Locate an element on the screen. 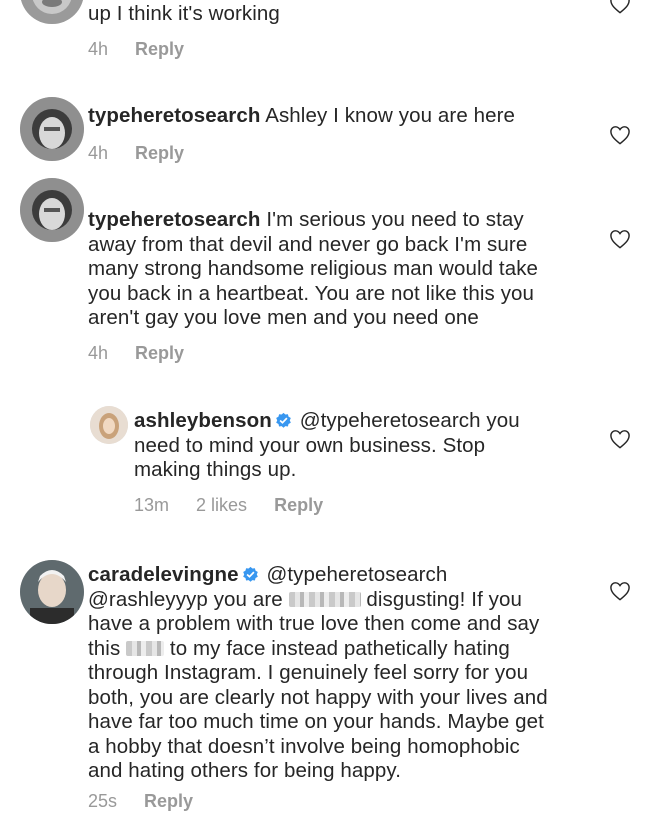 This screenshot has height=817, width=660. comment-time: 13m is located at coordinates (152, 505).